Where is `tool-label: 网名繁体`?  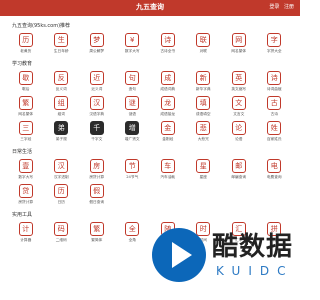 tool-label: 网名繁体 is located at coordinates (26, 114).